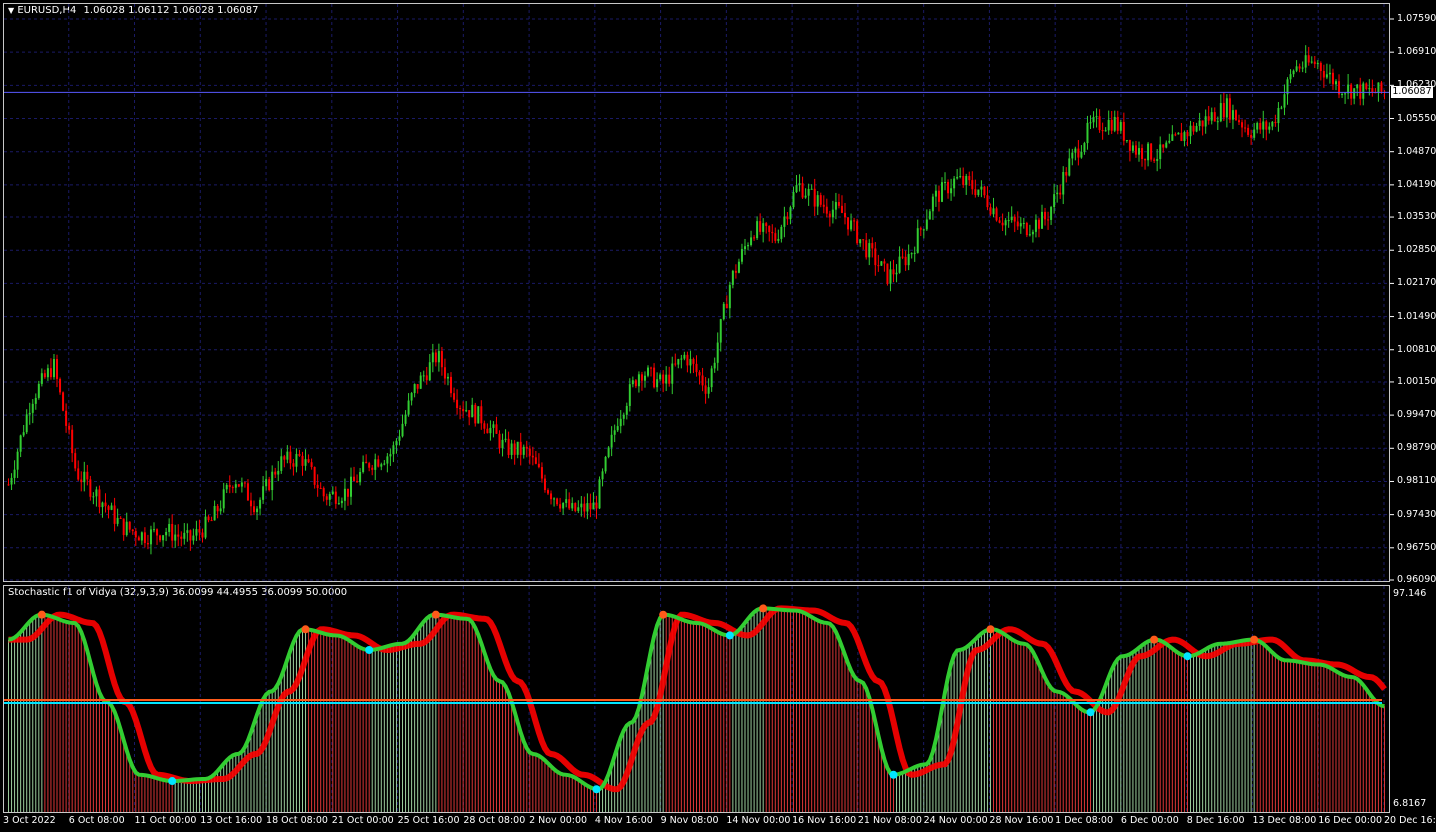  Describe the element at coordinates (1410, 803) in the screenshot. I see `indicator-axis-bottom: 6.8167` at that location.